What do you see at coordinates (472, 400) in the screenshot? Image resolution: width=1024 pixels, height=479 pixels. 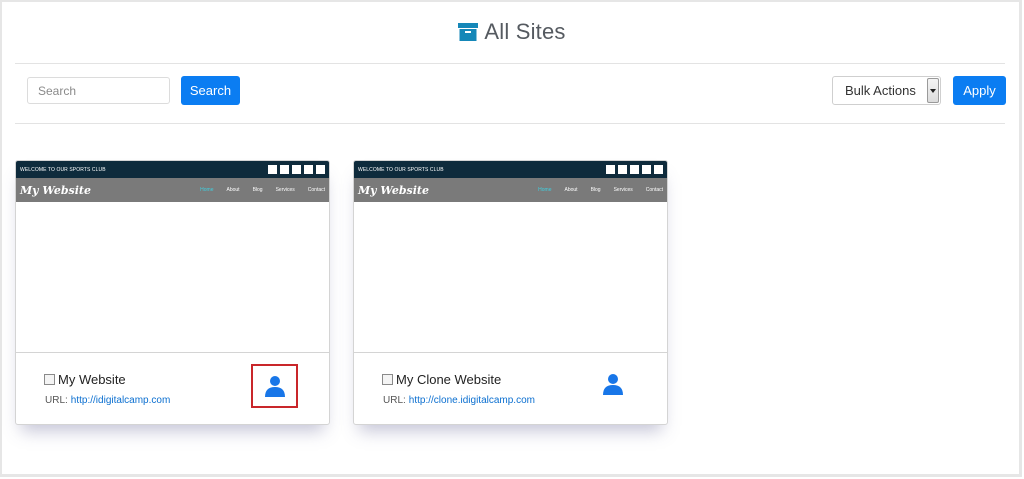 I see `site-url-link: http://clone.idigitalcamp.com` at bounding box center [472, 400].